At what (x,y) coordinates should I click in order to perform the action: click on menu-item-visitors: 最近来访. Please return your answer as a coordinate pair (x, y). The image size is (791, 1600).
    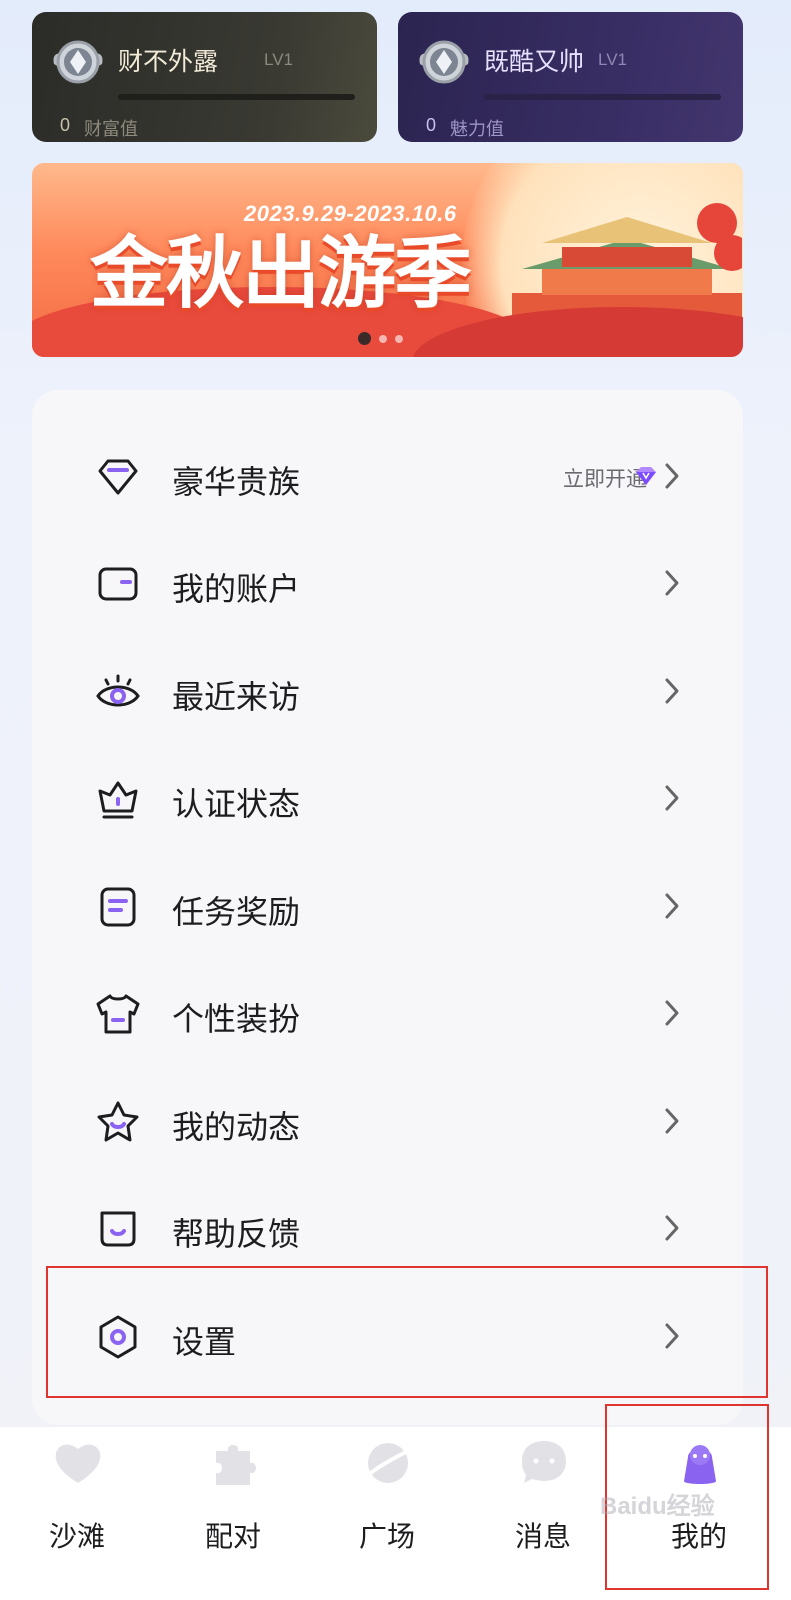
    Looking at the image, I should click on (387, 691).